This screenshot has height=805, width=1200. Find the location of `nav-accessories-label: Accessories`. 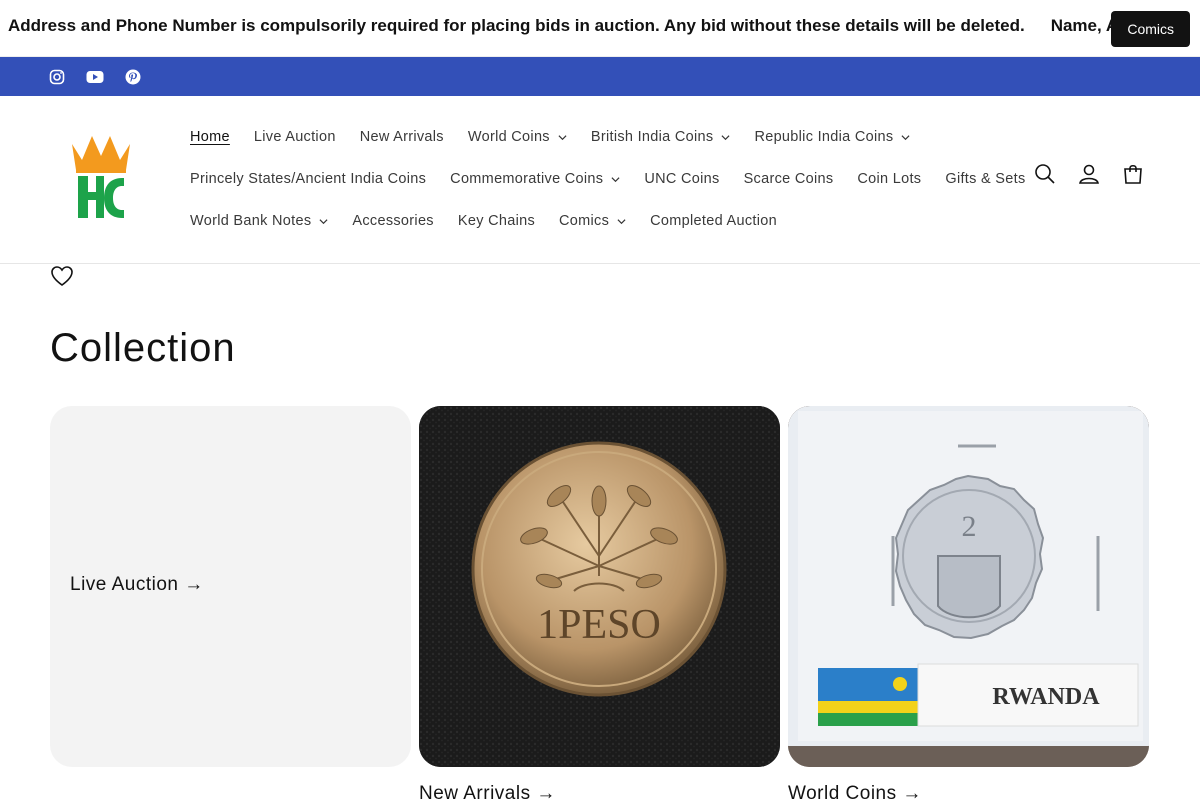

nav-accessories-label: Accessories is located at coordinates (393, 221).